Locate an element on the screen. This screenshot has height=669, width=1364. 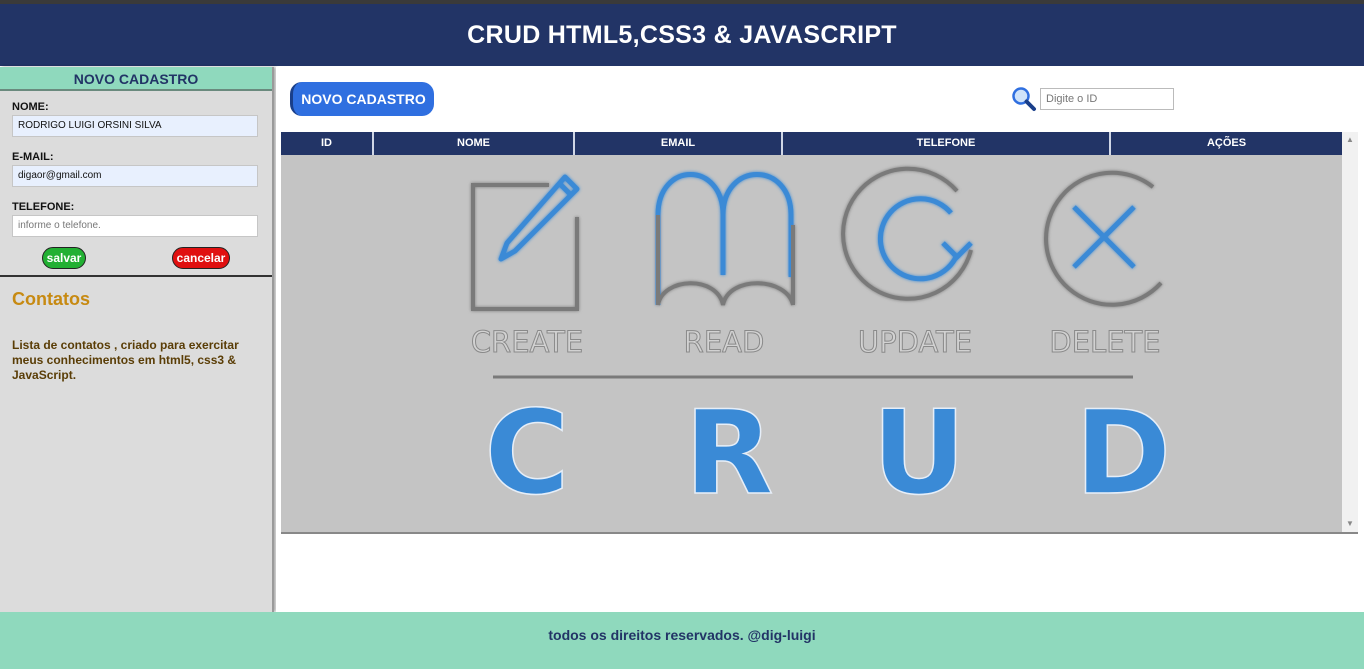
new-record-button: NOVO CADASTRO is located at coordinates (362, 99).